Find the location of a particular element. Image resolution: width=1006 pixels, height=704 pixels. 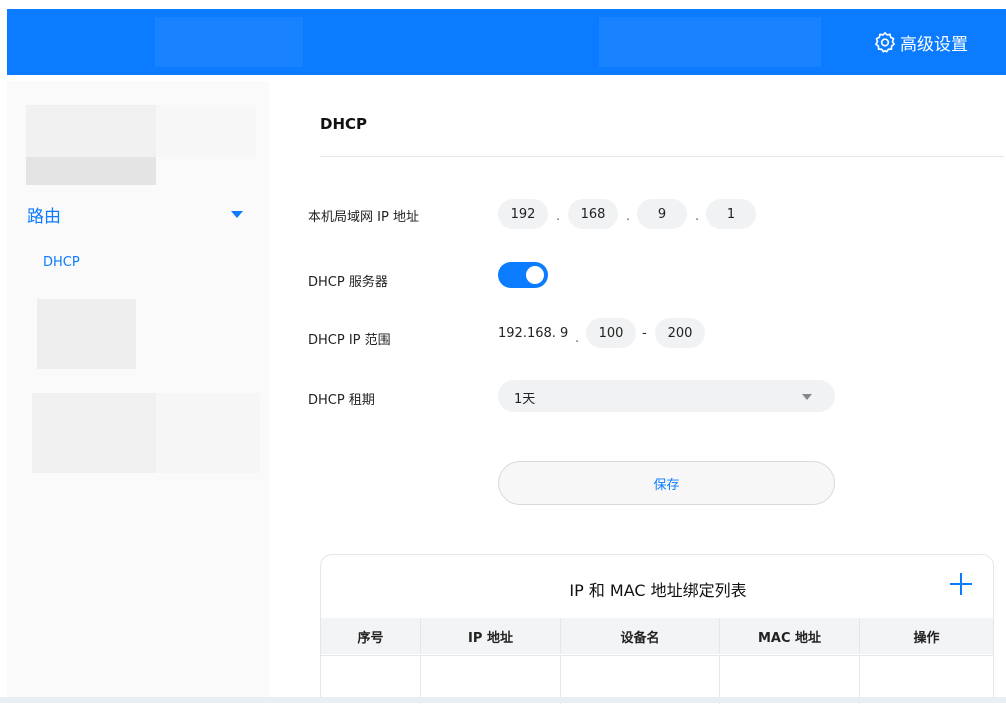

column-header: 序号 is located at coordinates (371, 636).